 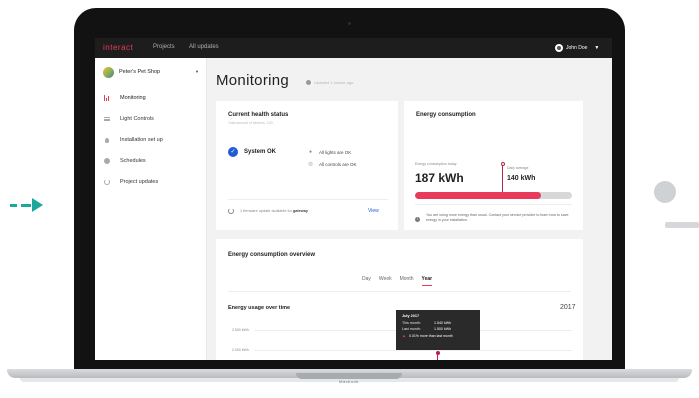 I want to click on laptop-label: Macbook, so click(x=349, y=381).